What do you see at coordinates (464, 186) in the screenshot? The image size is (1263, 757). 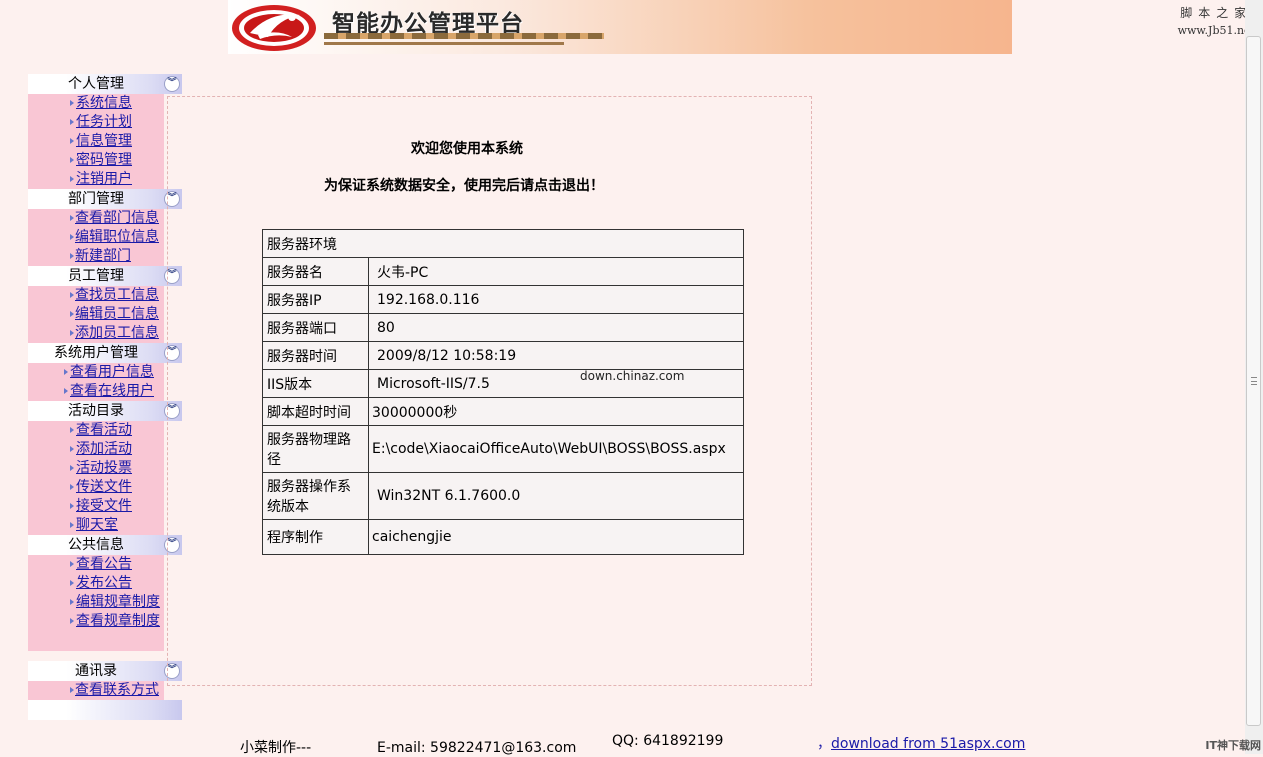 I see `security-notice: 为保证系统数据安全，使用完后请点击退出！` at bounding box center [464, 186].